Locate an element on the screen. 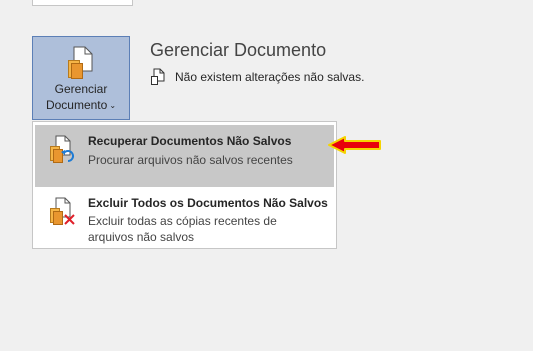 The image size is (533, 351). status-message: Não existem alterações não salvas. is located at coordinates (270, 77).